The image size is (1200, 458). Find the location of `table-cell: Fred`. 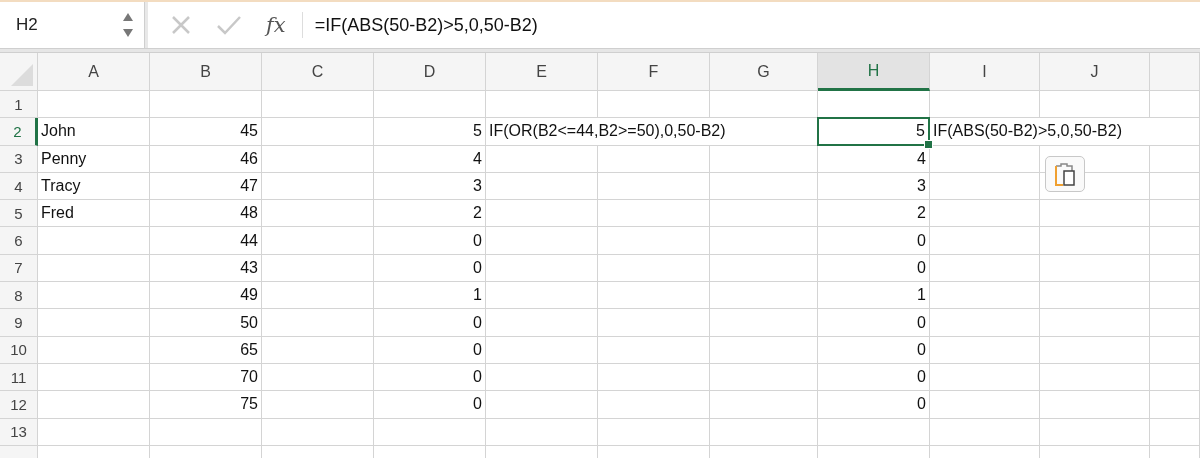

table-cell: Fred is located at coordinates (94, 214).